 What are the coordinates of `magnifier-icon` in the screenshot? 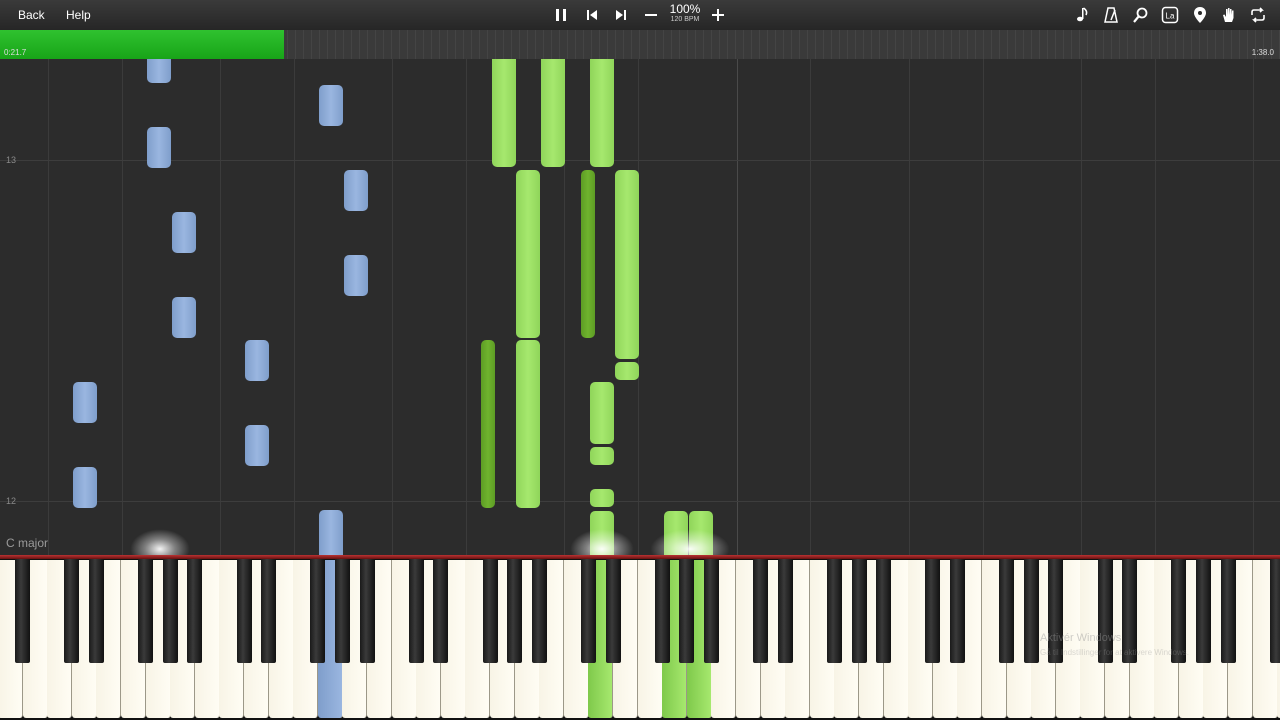 It's located at (1141, 15).